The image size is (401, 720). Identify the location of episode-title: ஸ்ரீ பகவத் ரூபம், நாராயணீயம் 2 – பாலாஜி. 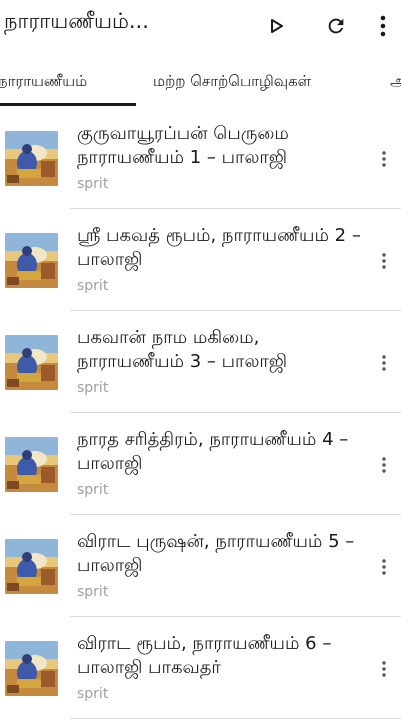
(219, 247).